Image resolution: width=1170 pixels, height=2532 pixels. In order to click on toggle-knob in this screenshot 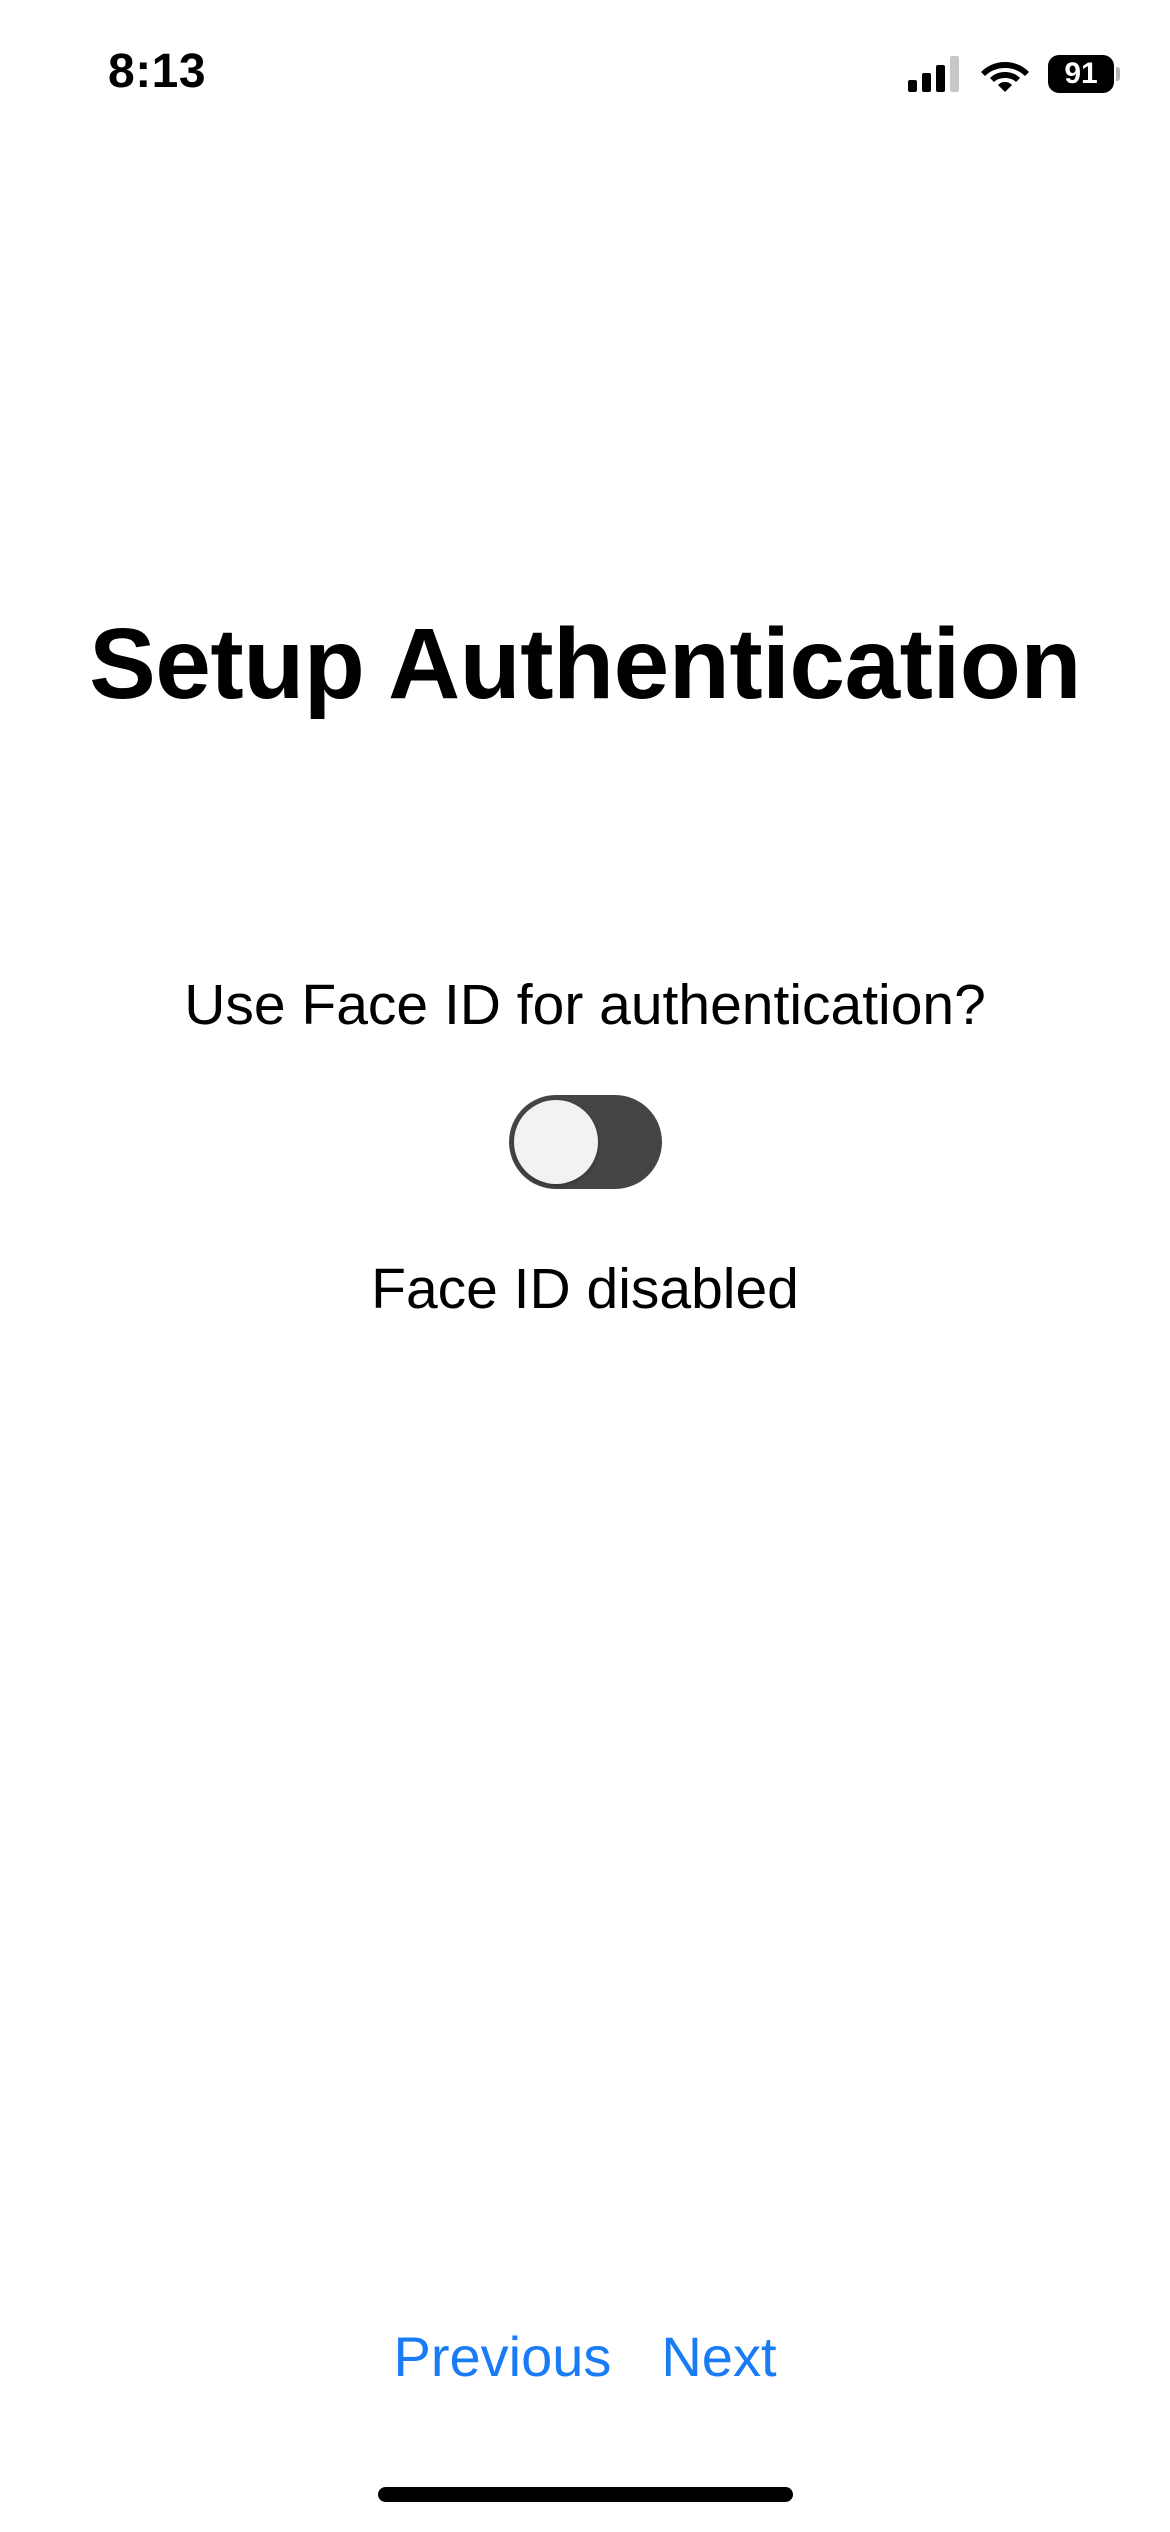, I will do `click(556, 1142)`.